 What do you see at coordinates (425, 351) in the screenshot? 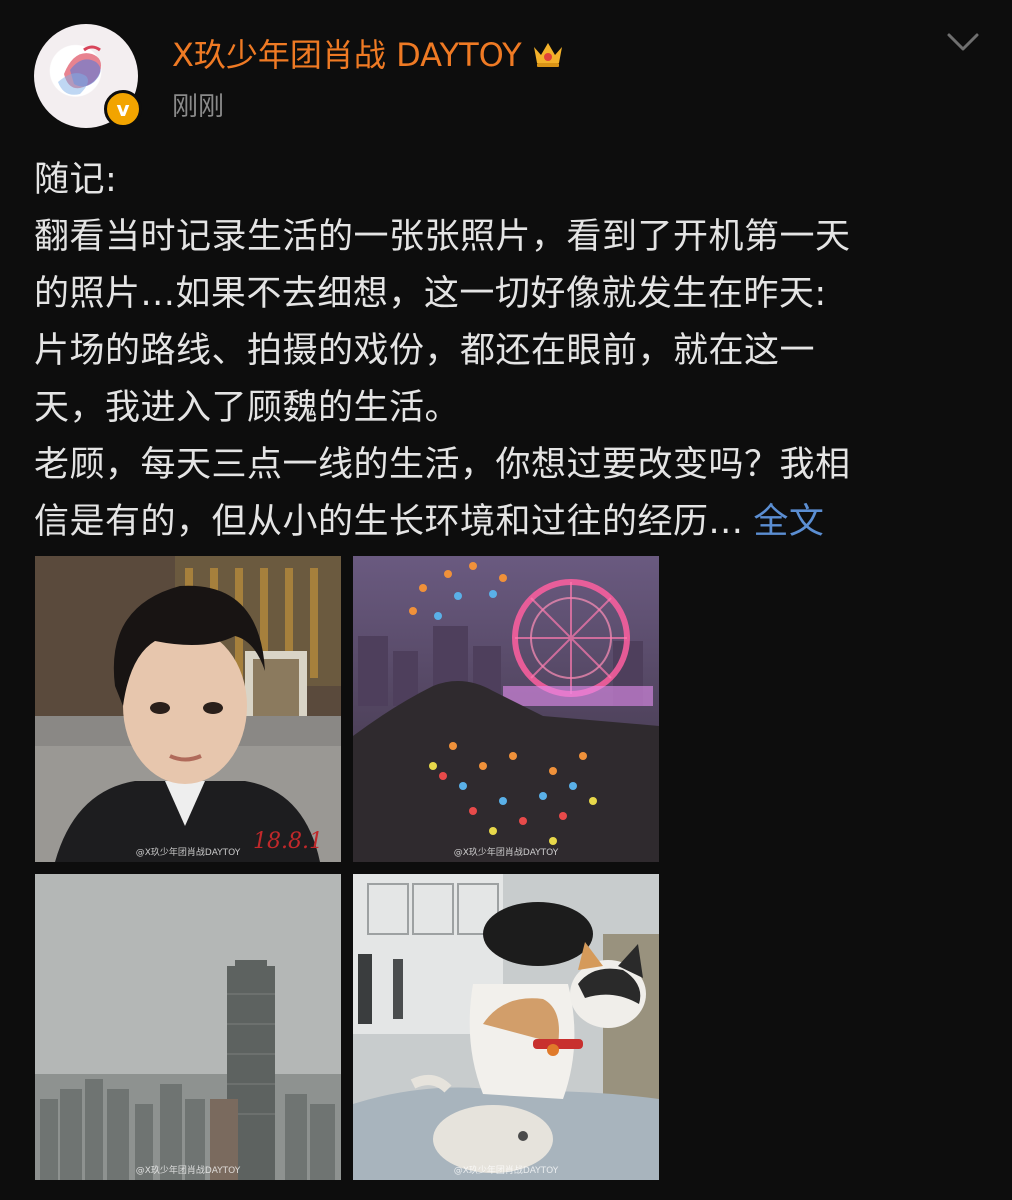
I see `post-line: 片场的路线、拍摄的戏份，都还在眼前，就在这一` at bounding box center [425, 351].